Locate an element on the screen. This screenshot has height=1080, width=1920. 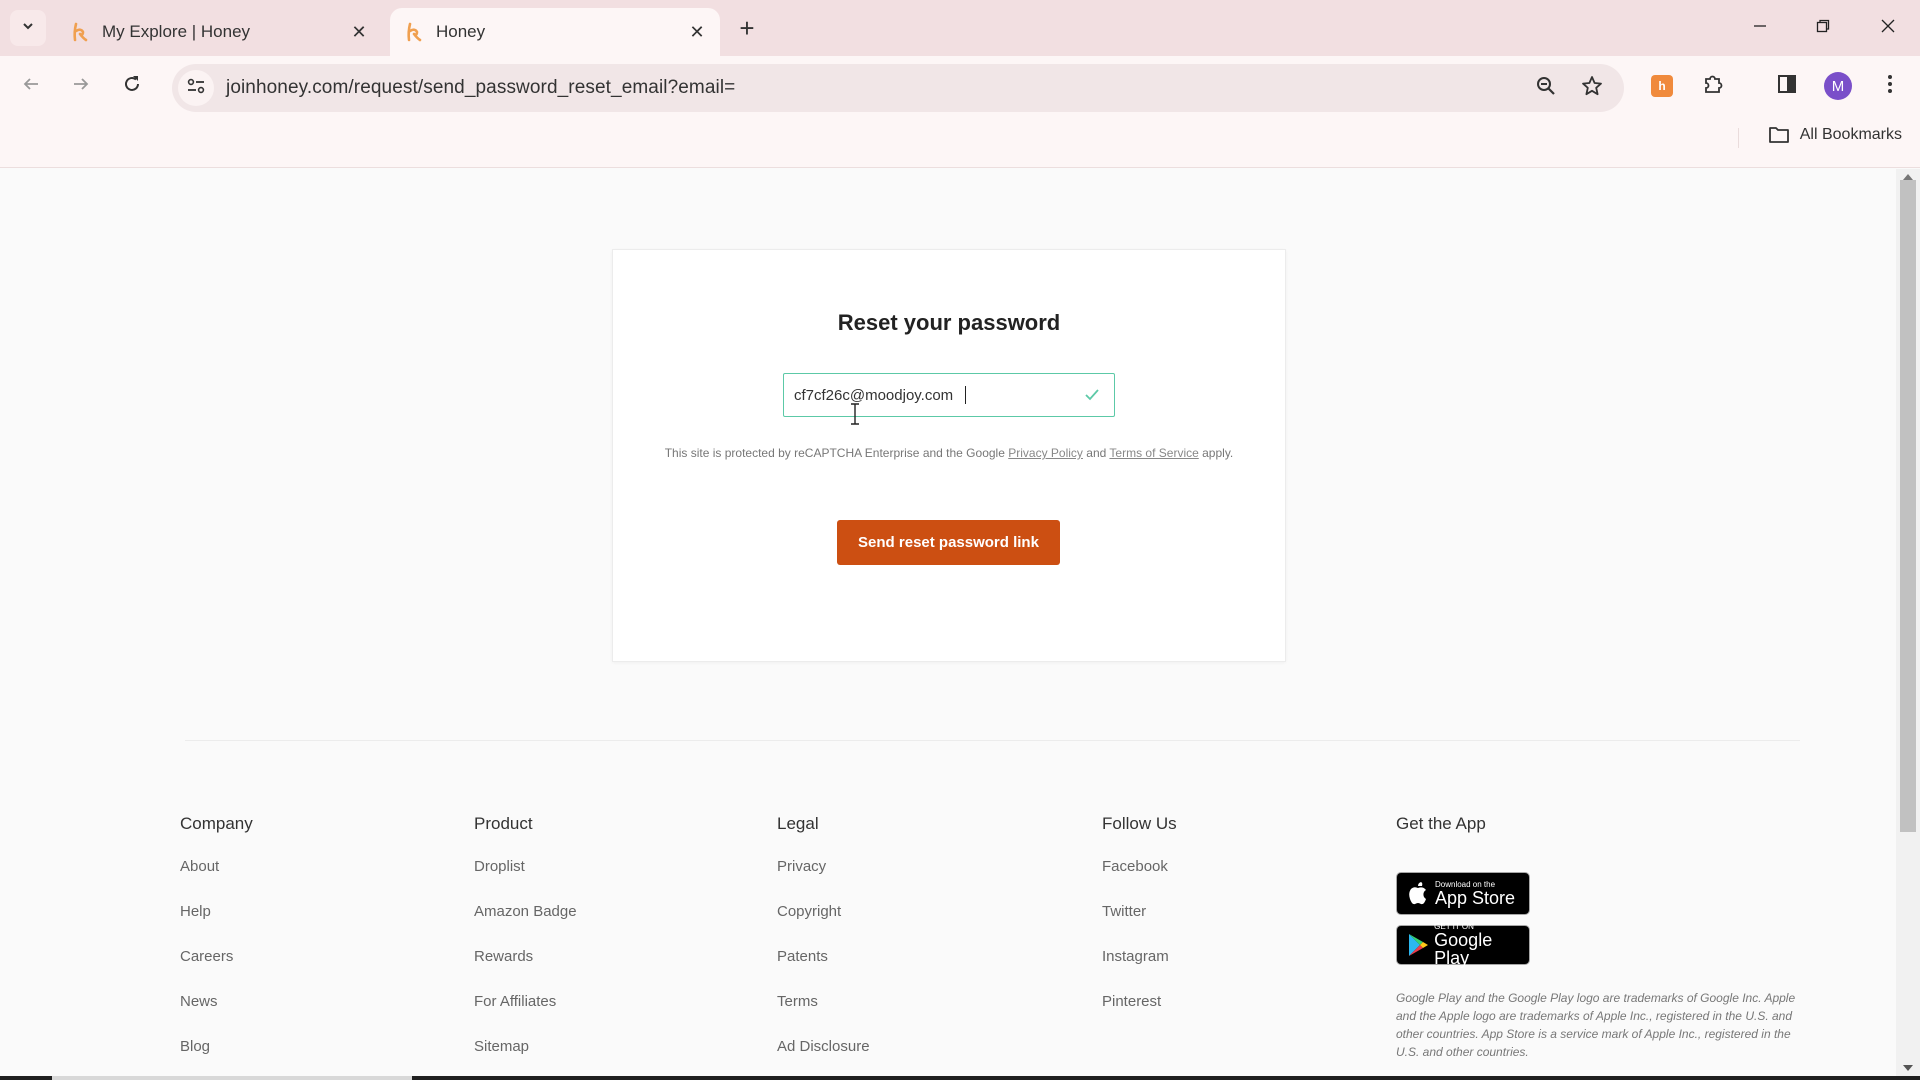
footer-link-copyright: Copyright is located at coordinates (823, 925).